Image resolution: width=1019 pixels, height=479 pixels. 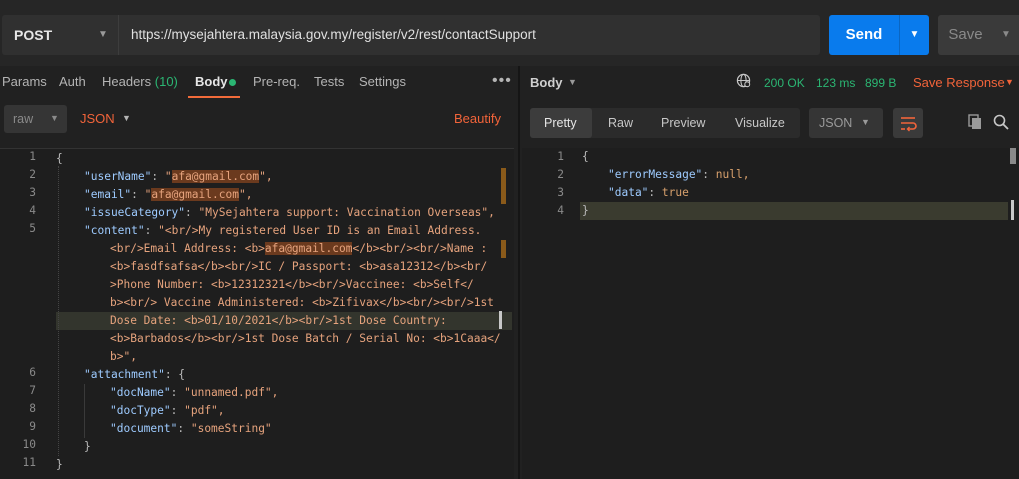 I want to click on wrap-lines-button, so click(x=908, y=123).